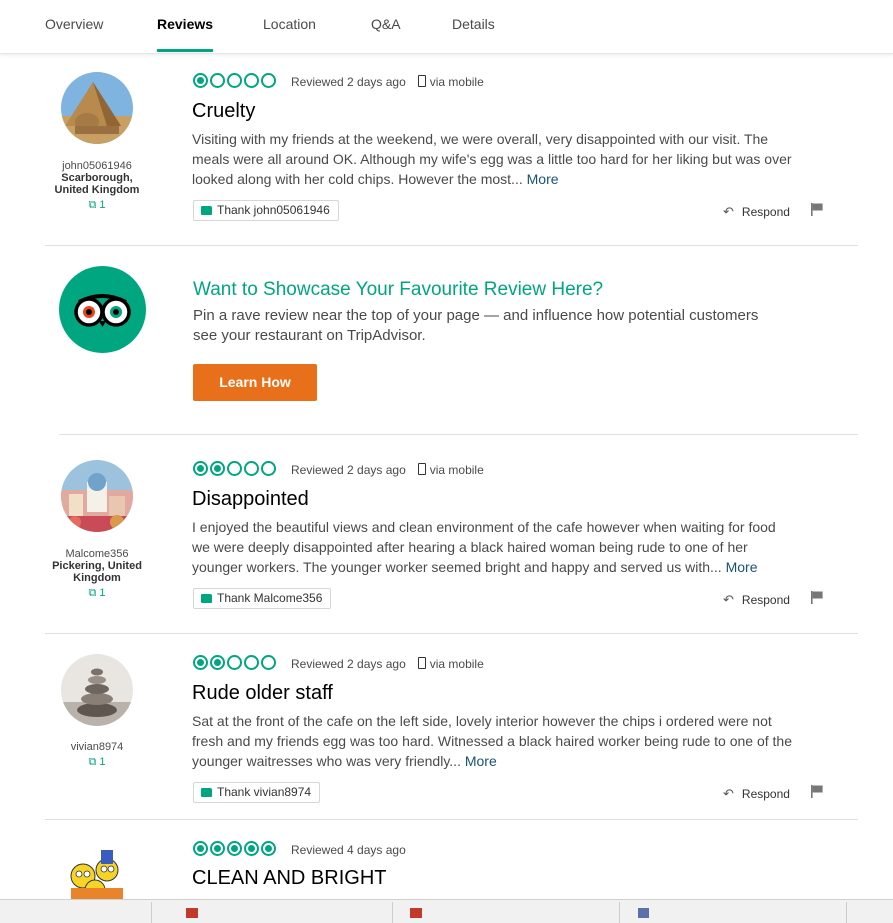 The image size is (893, 923). Describe the element at coordinates (262, 598) in the screenshot. I see `thank-button: Thank Malcome356` at that location.